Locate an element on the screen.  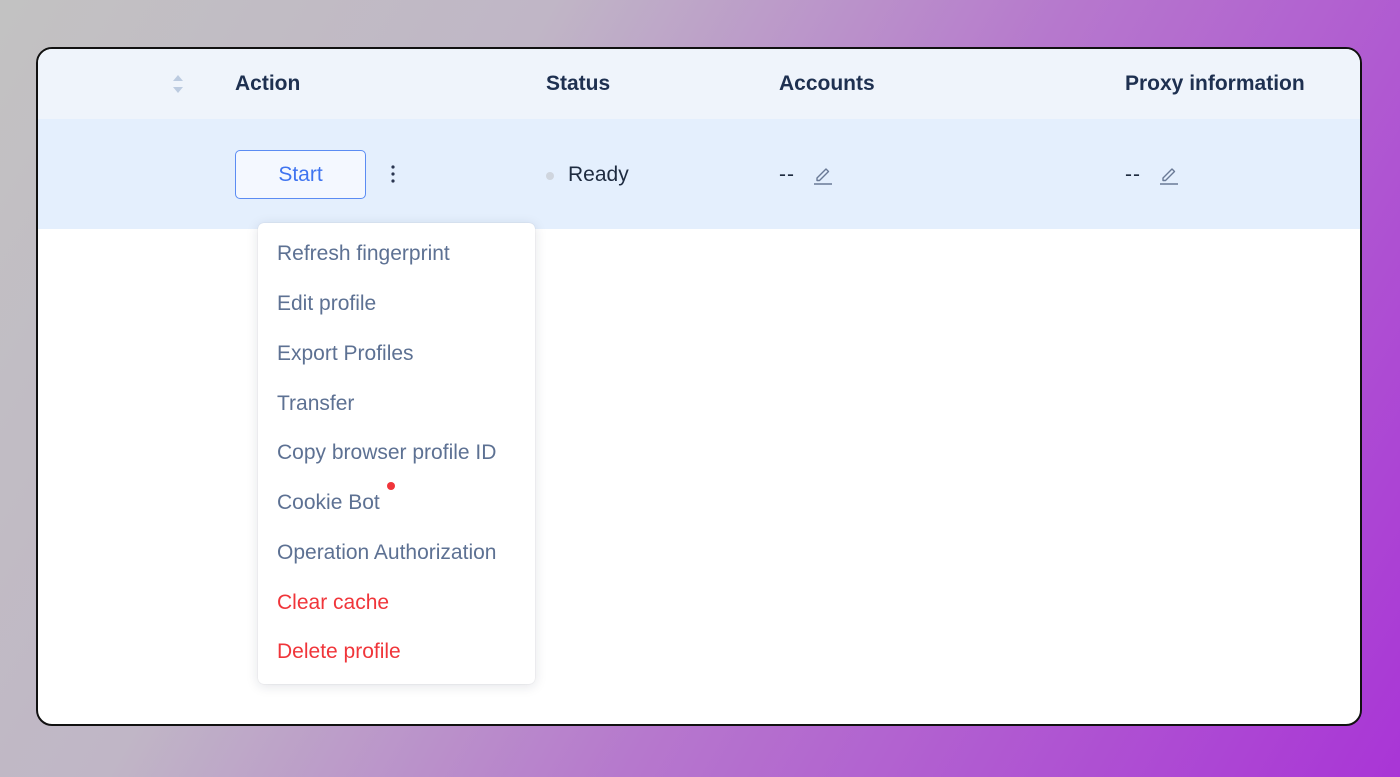
menu-item-copy-browser-profile-id: Copy browser profile ID is located at coordinates (386, 453).